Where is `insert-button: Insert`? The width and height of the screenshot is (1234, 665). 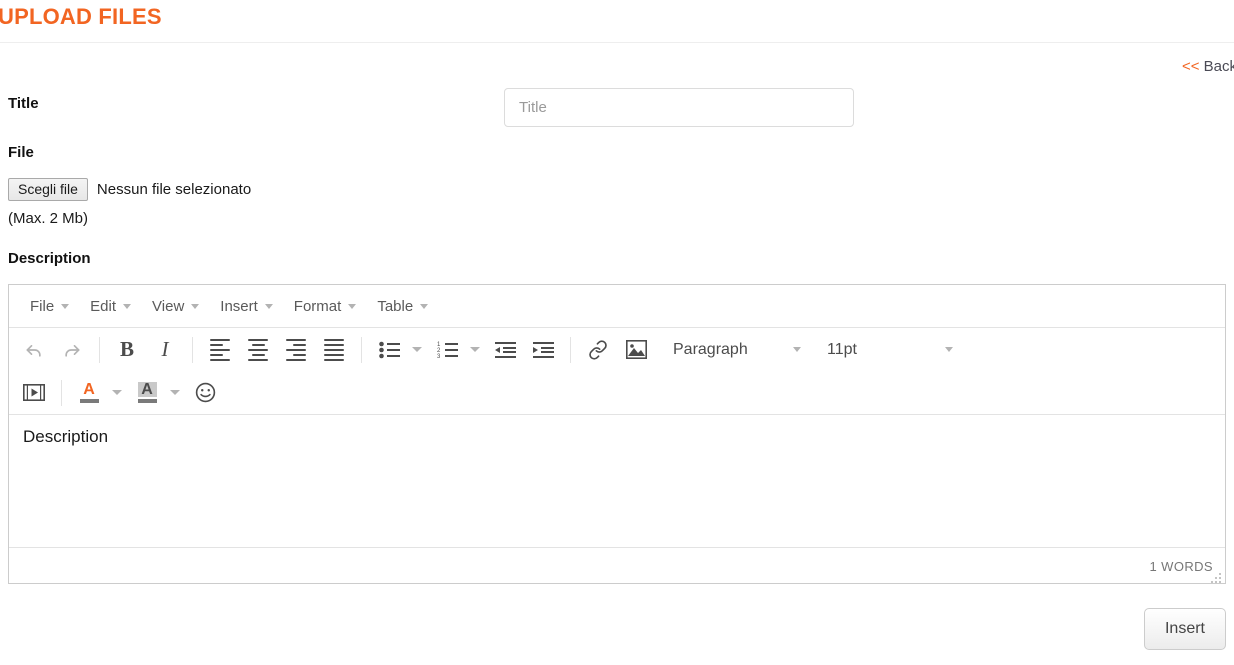 insert-button: Insert is located at coordinates (1185, 629).